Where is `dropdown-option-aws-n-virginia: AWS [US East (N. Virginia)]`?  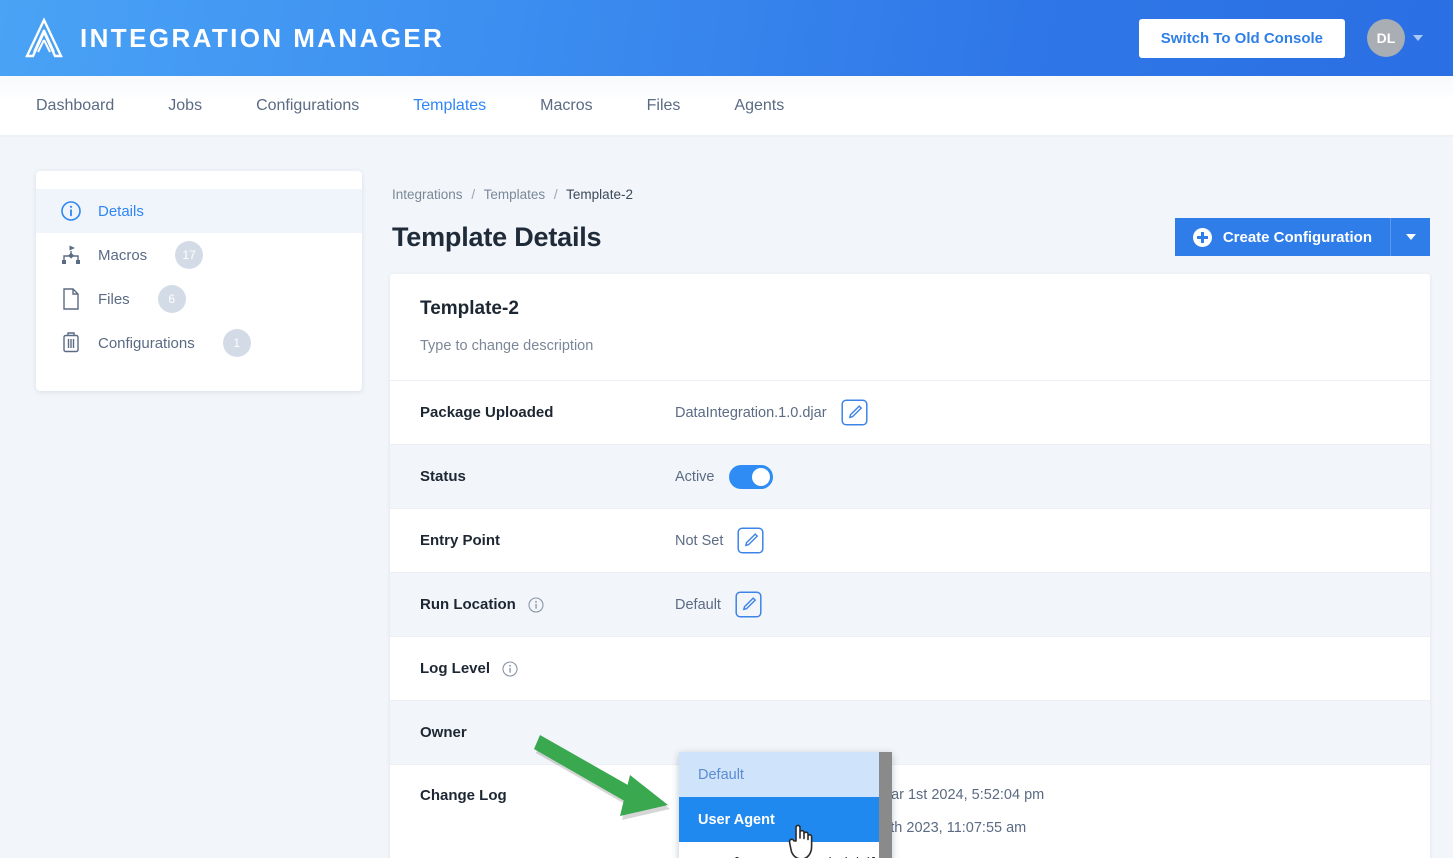 dropdown-option-aws-n-virginia: AWS [US East (N. Virginia)] is located at coordinates (785, 850).